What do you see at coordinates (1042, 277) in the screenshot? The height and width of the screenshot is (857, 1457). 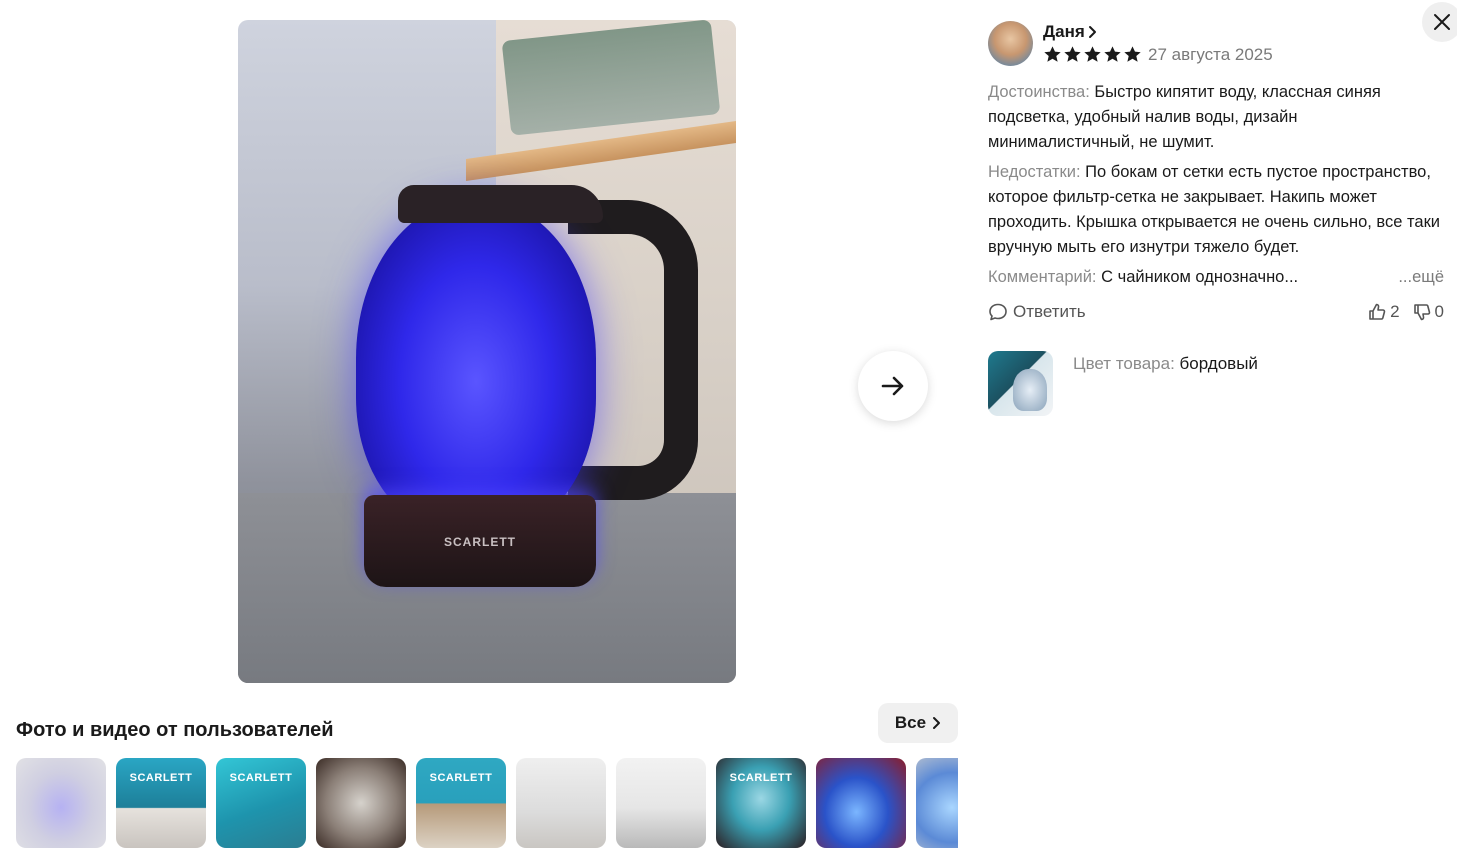 I see `comment-label: Комментарий:` at bounding box center [1042, 277].